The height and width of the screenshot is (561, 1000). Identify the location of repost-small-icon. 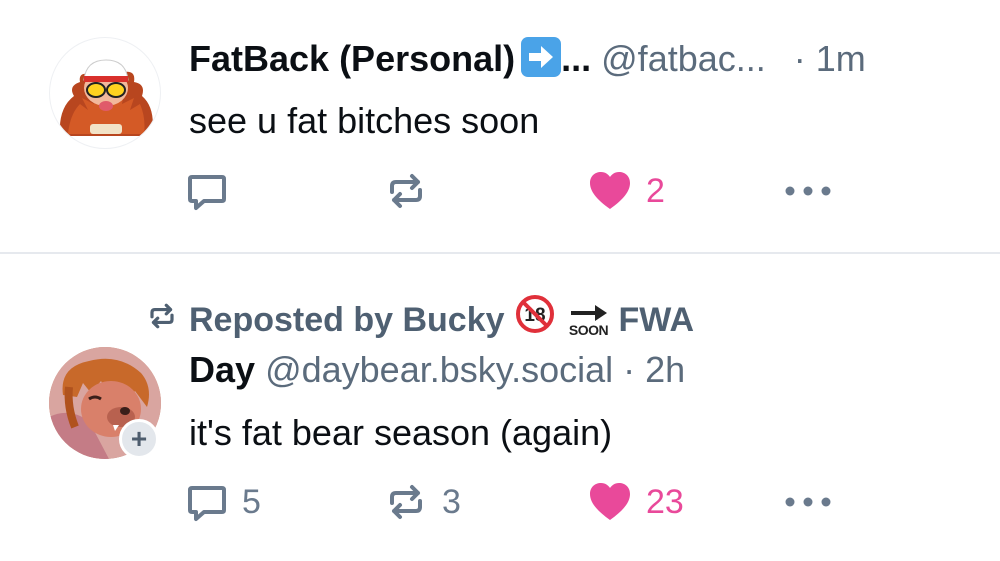
(162, 320).